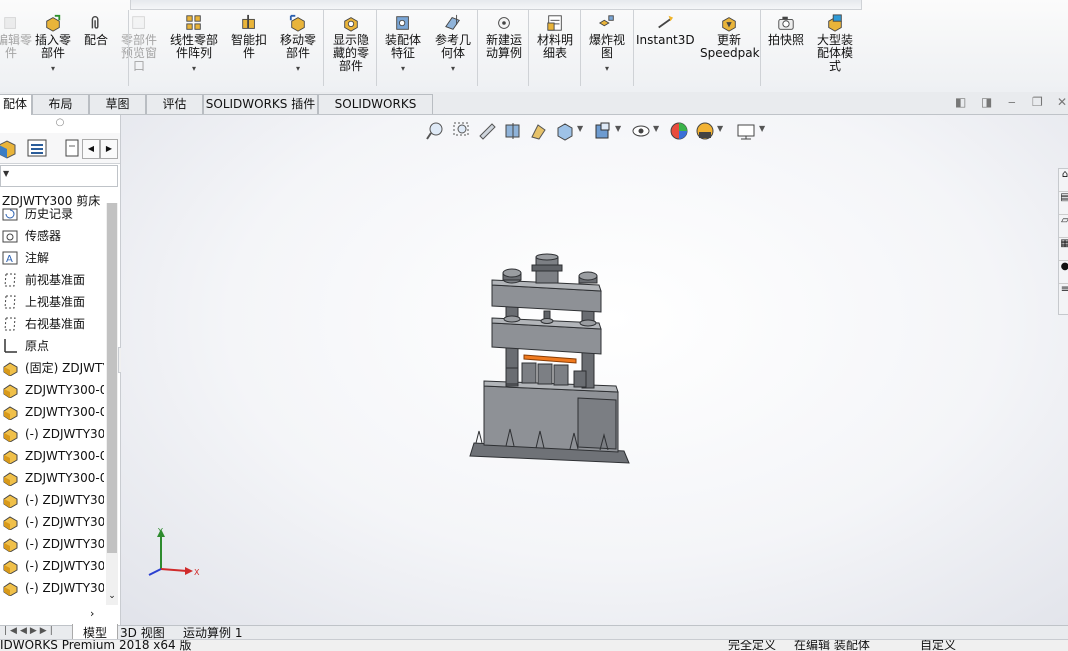 The width and height of the screenshot is (1068, 651). I want to click on ref-geometry-button: 参考几 何体 ▾, so click(453, 44).